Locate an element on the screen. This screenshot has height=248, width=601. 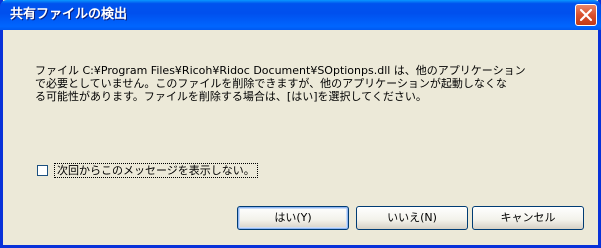
close-icon is located at coordinates (586, 15).